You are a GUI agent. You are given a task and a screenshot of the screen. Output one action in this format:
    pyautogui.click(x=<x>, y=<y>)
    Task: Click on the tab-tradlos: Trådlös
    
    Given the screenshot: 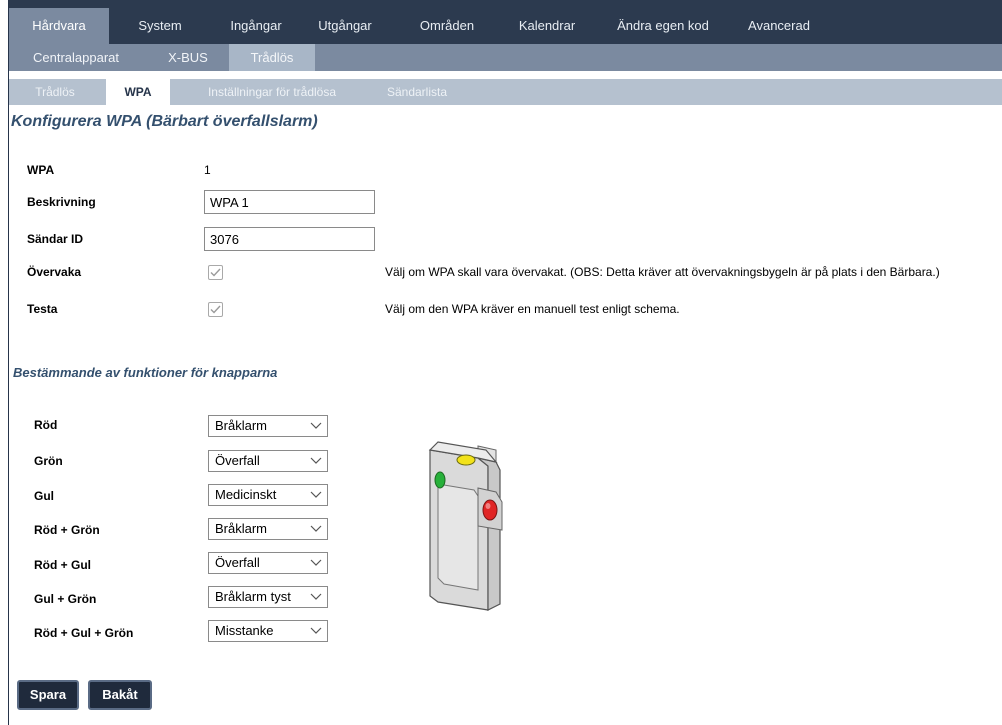 What is the action you would take?
    pyautogui.click(x=272, y=57)
    